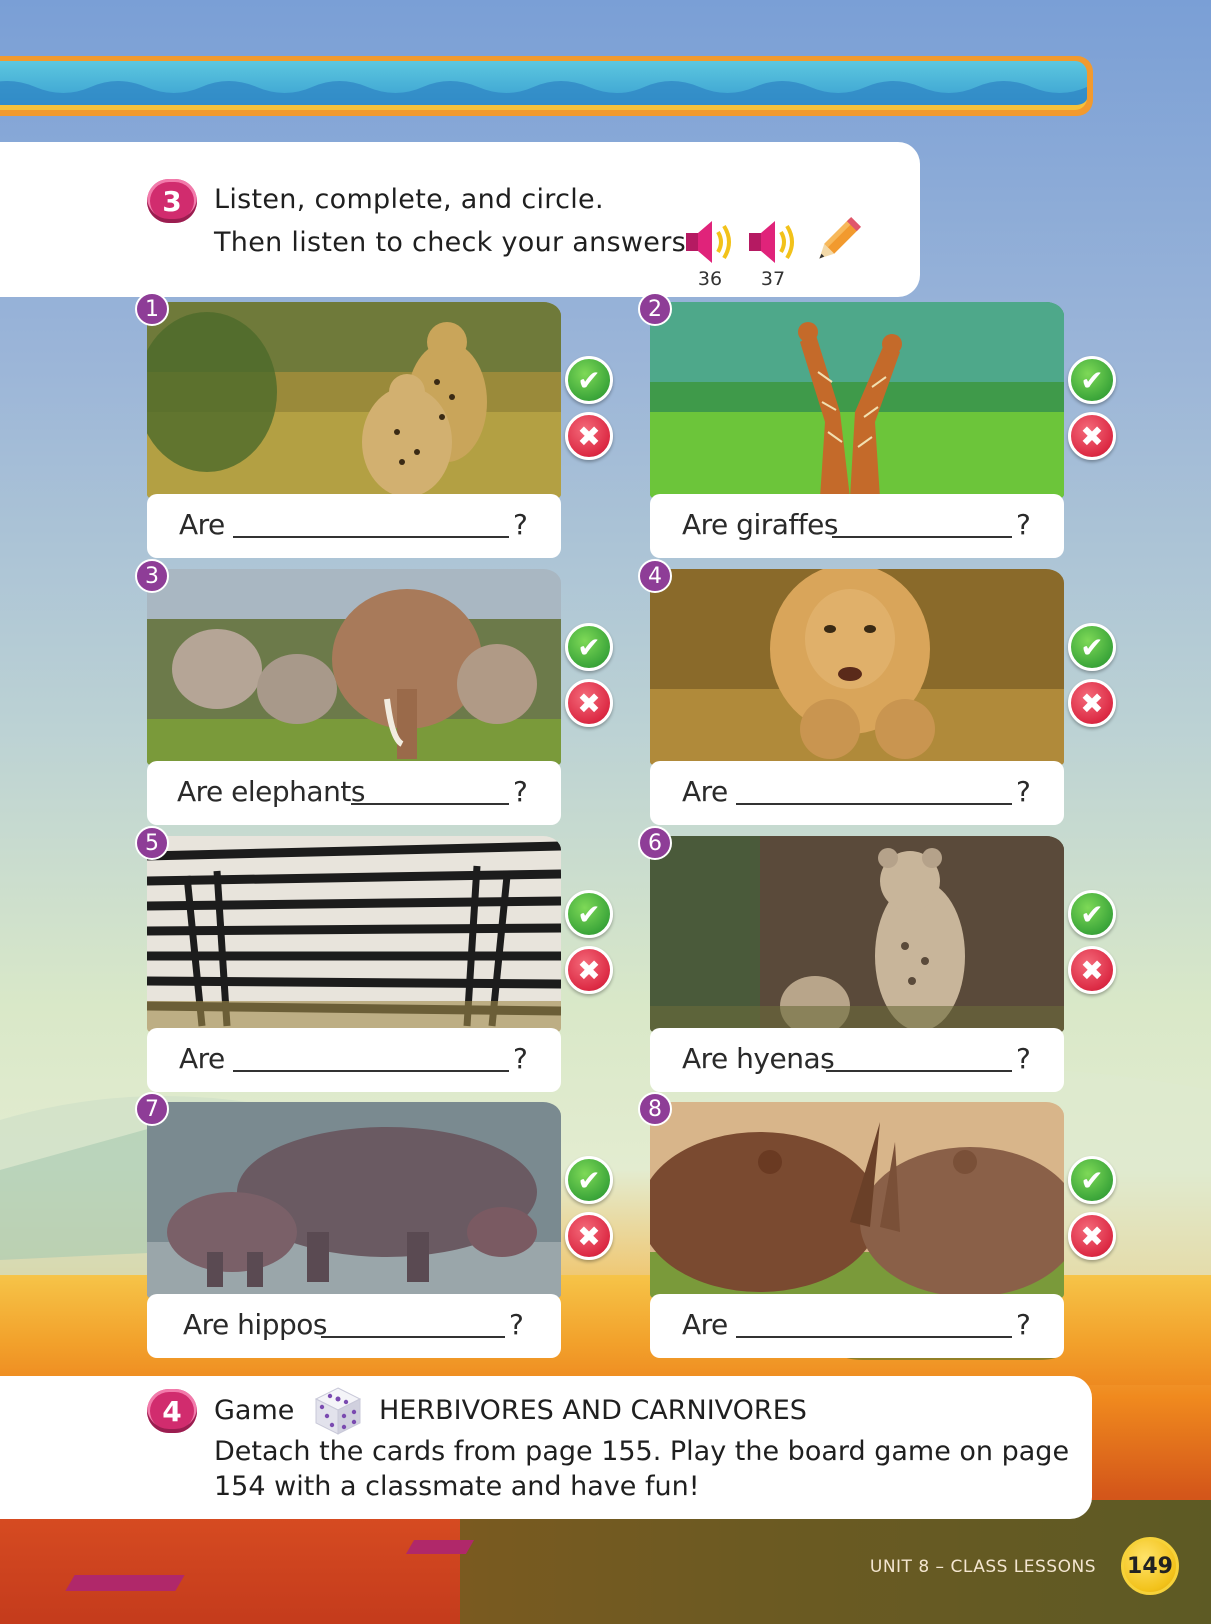  I want to click on savanna-red-ground, so click(230, 1564).